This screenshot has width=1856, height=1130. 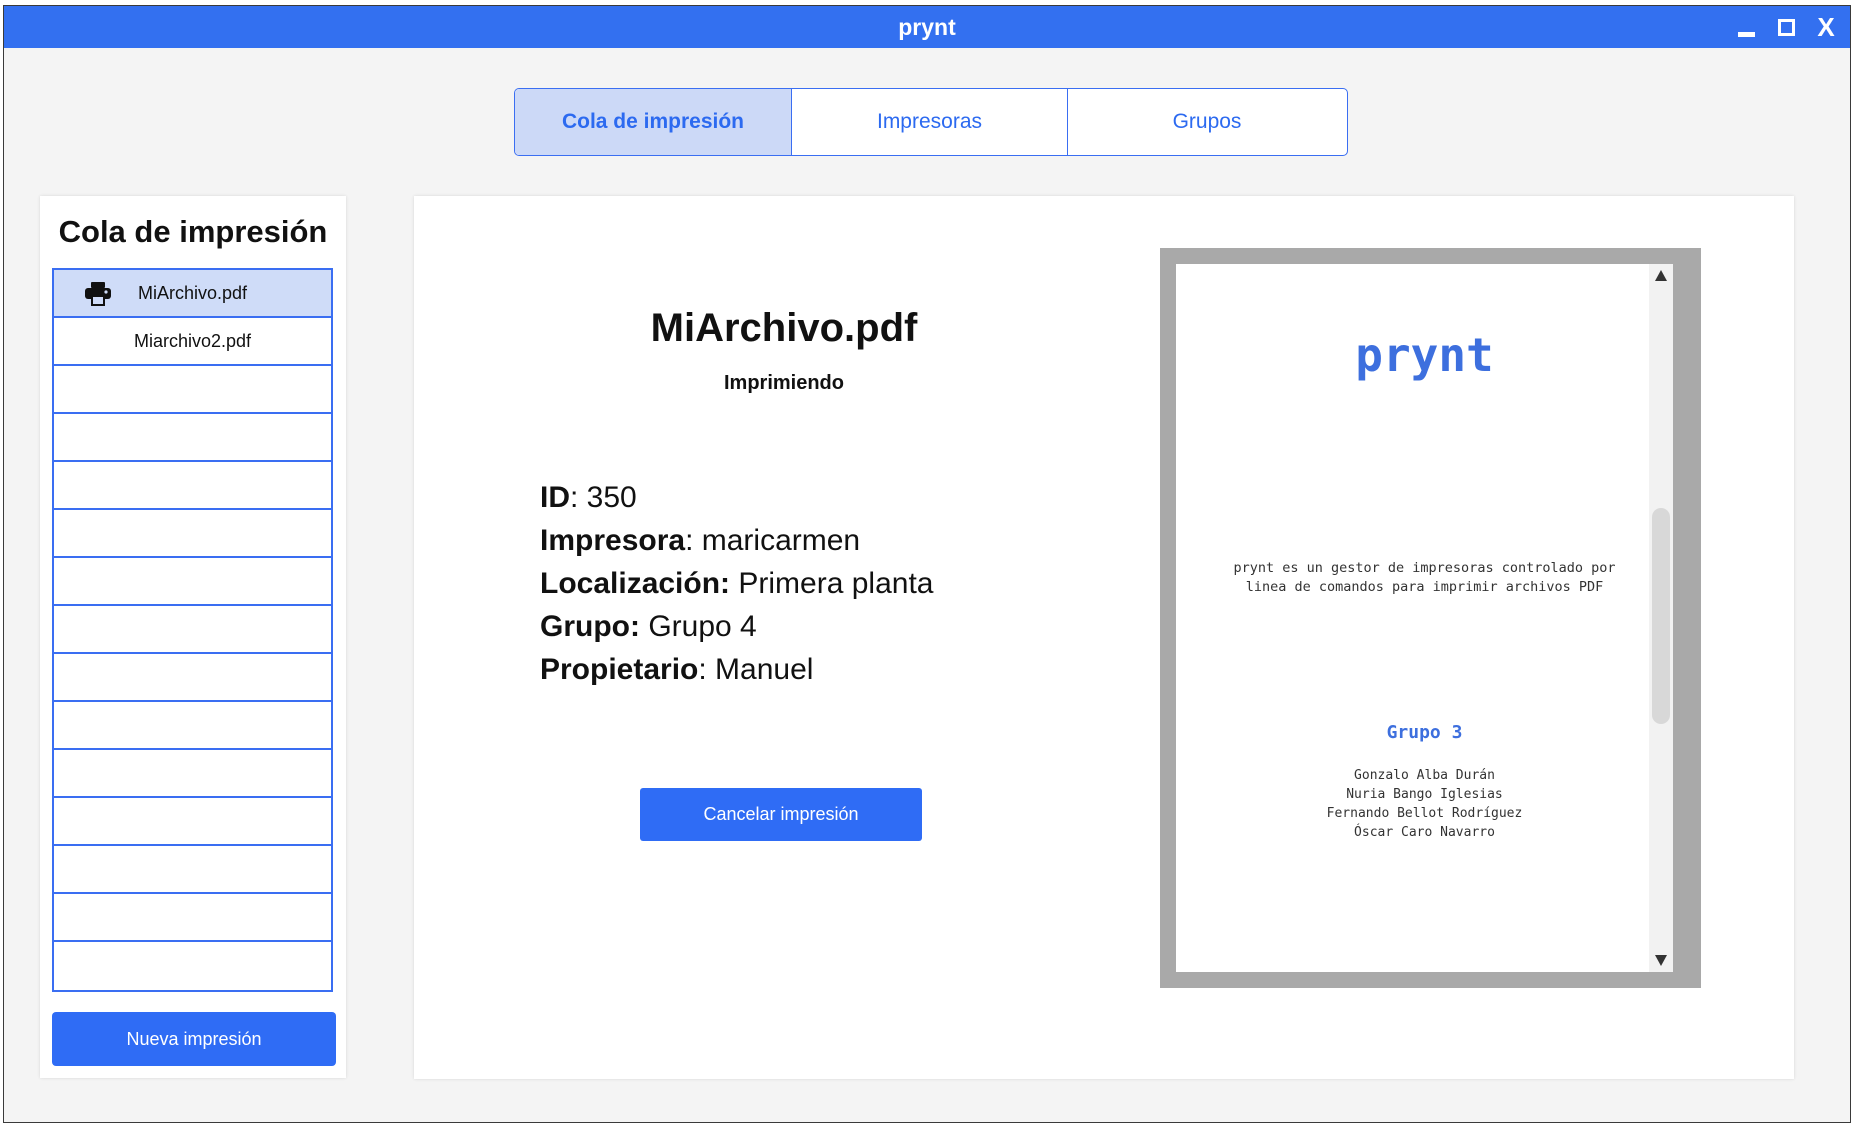 I want to click on scrollbar-thumb, so click(x=1661, y=616).